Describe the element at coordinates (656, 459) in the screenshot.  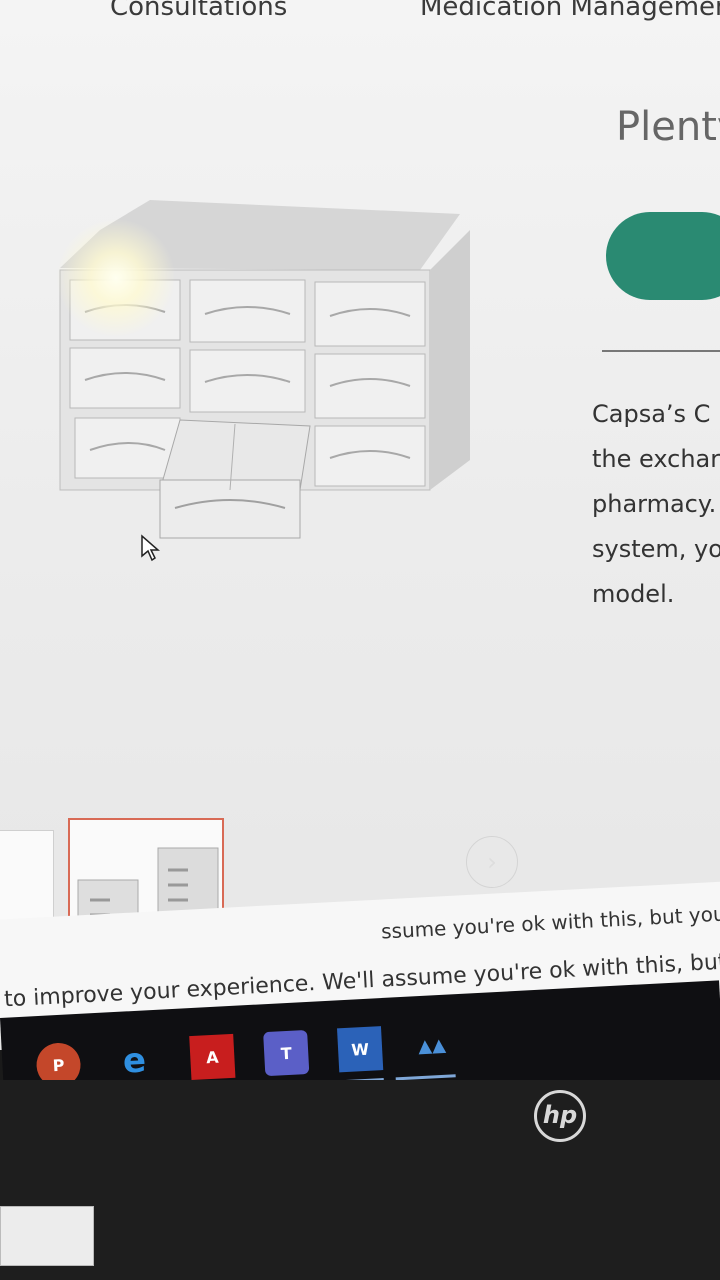
I see `paragraph-line: the exchar` at that location.